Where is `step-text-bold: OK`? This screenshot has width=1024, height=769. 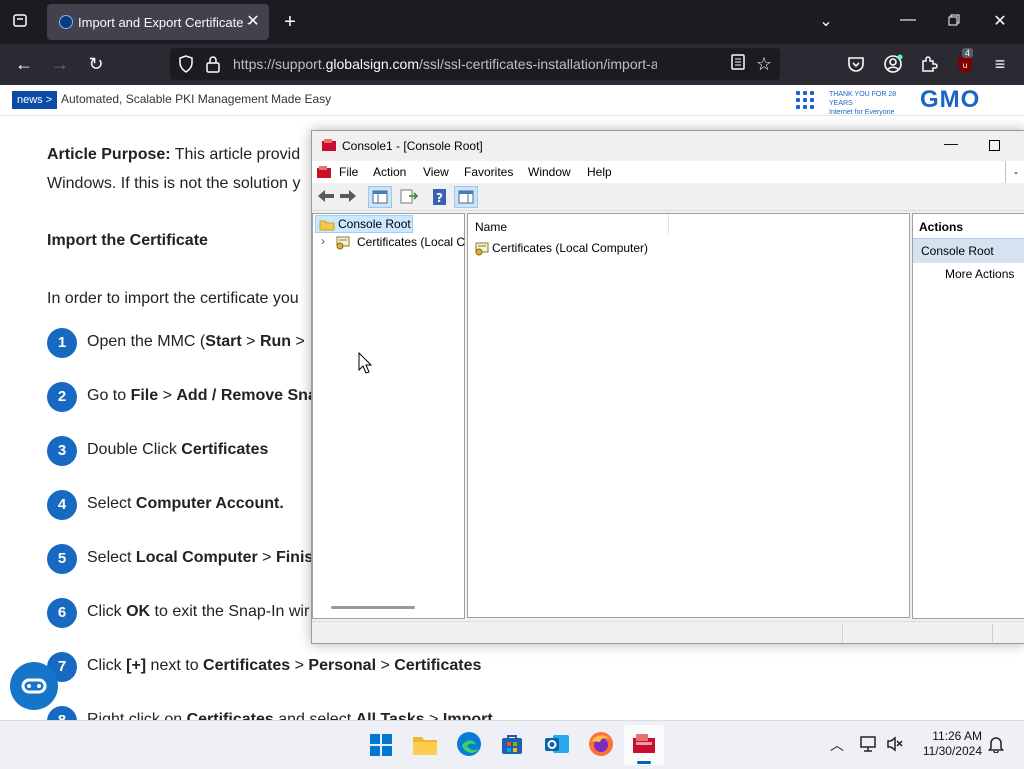
step-text-bold: OK is located at coordinates (138, 611).